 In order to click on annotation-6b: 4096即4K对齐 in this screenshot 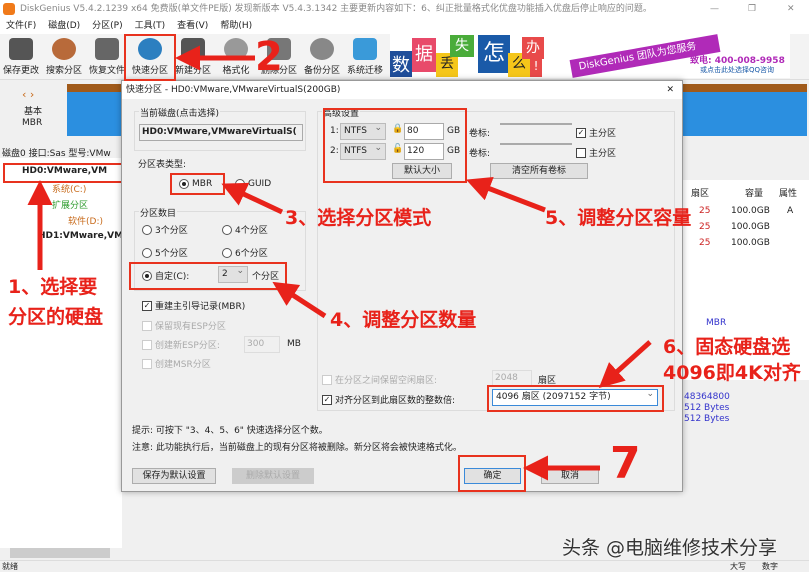, I will do `click(732, 373)`.